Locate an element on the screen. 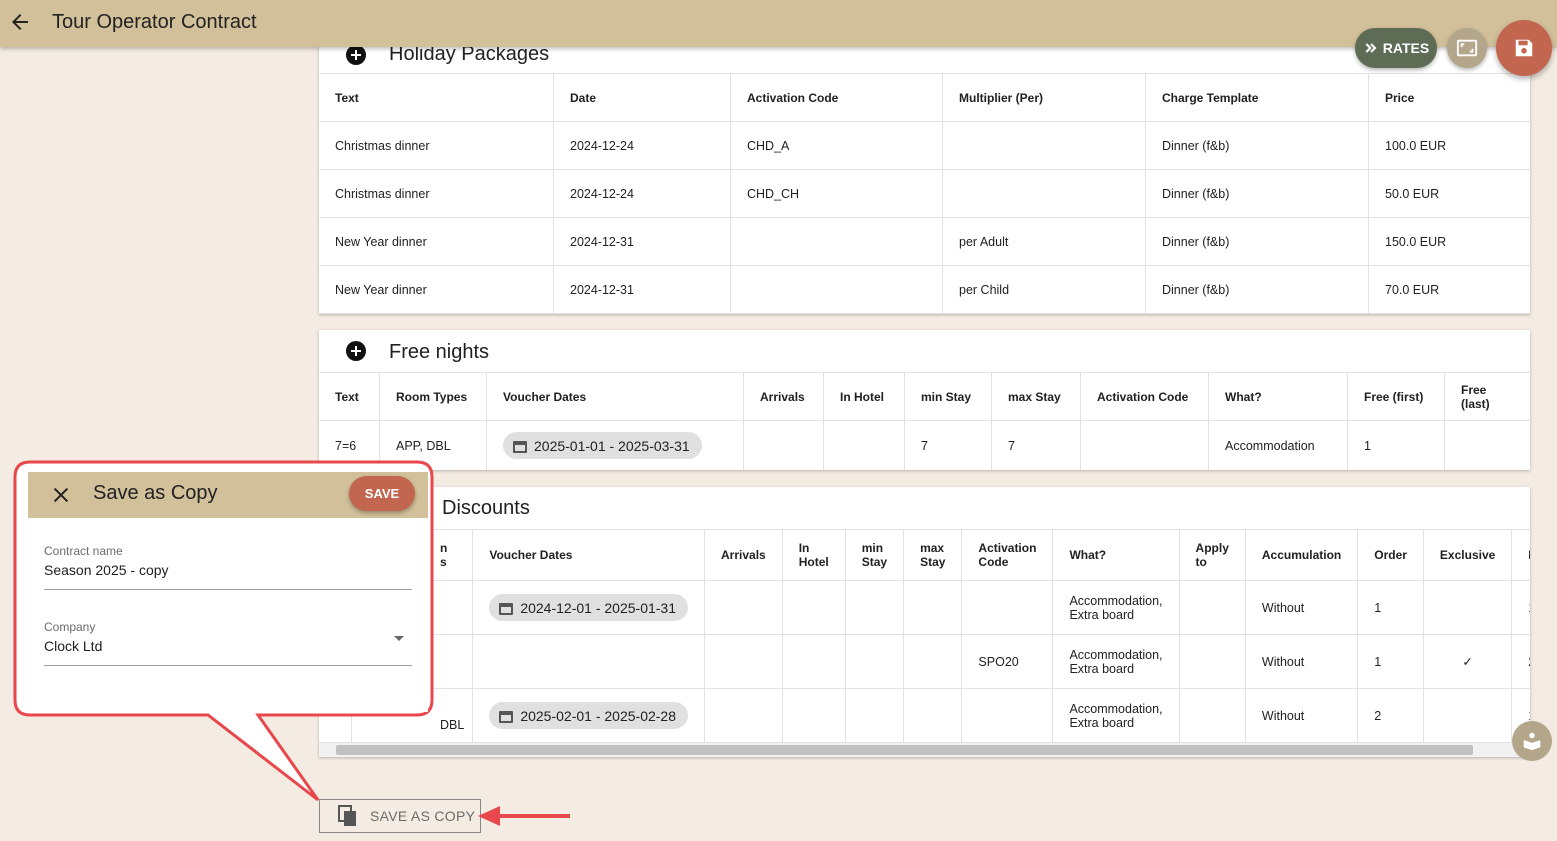 This screenshot has height=841, width=1557. company-value: Clock Ltd is located at coordinates (73, 646).